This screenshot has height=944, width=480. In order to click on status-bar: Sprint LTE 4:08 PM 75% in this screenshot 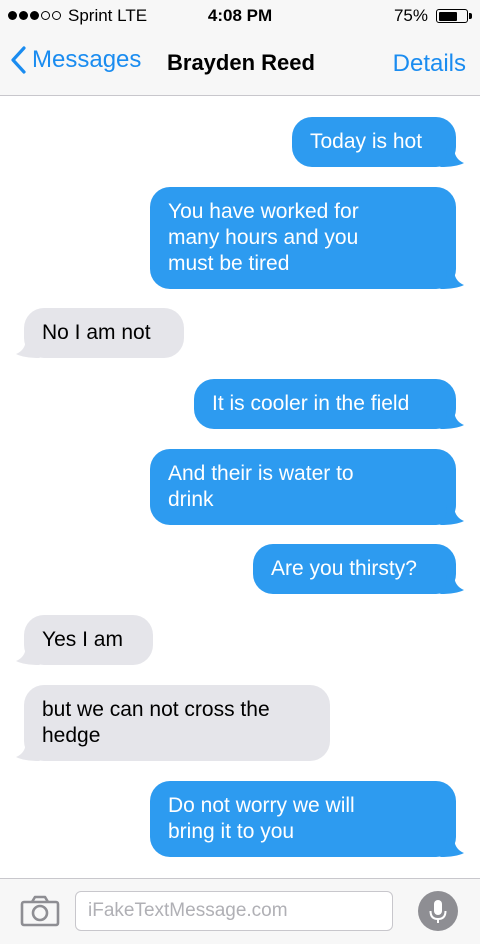, I will do `click(240, 16)`.